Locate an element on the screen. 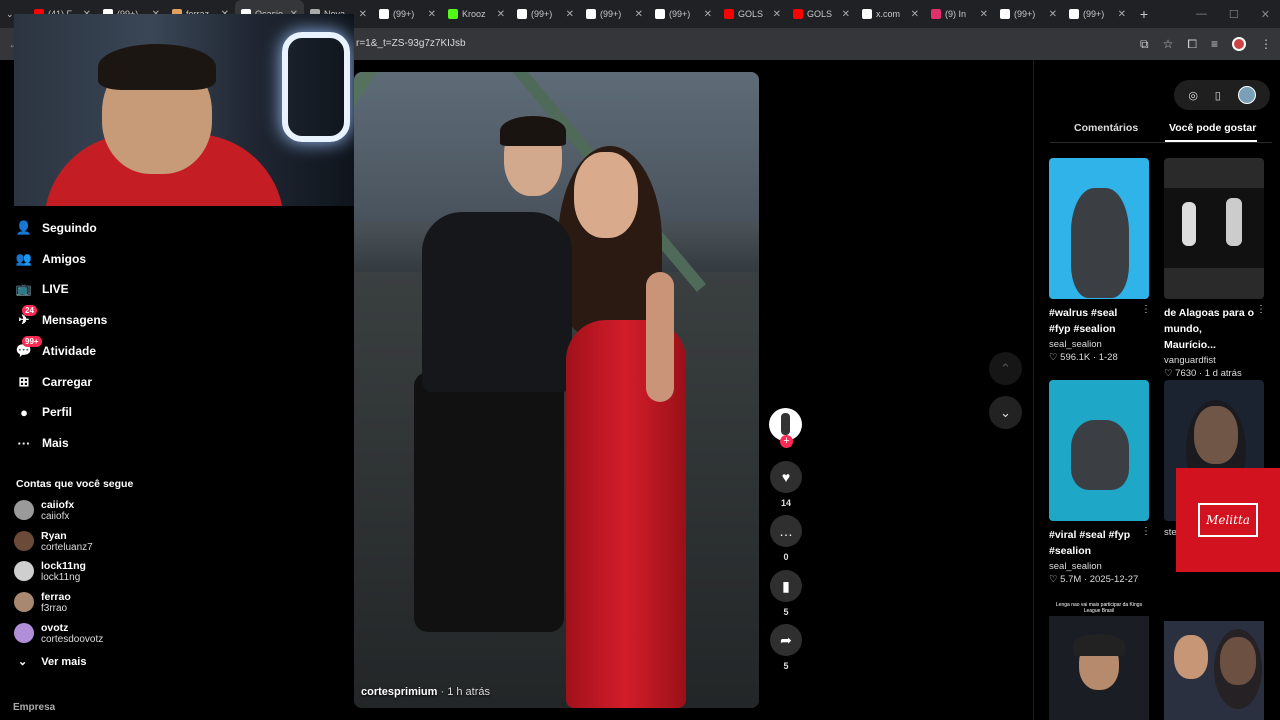 This screenshot has width=1280, height=720. tab-suggested: Você pode gostar is located at coordinates (1212, 128).